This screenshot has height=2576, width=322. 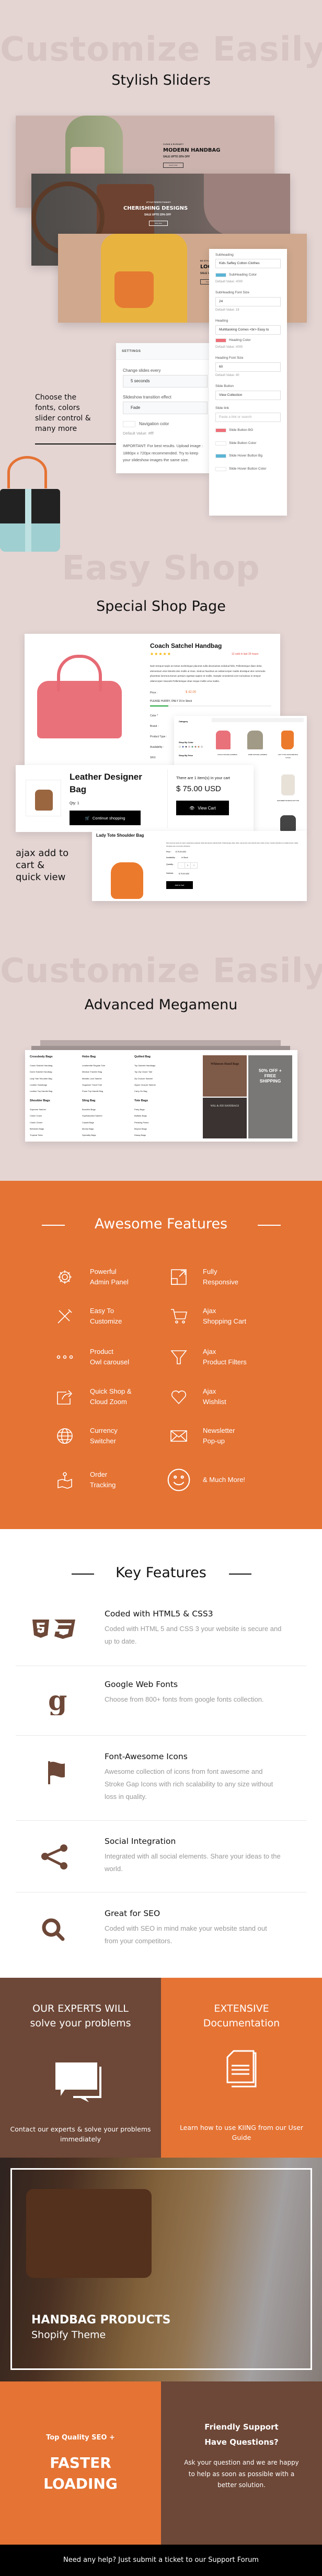 I want to click on megamenu-item: Coach Satchel Handbag, so click(x=41, y=1066).